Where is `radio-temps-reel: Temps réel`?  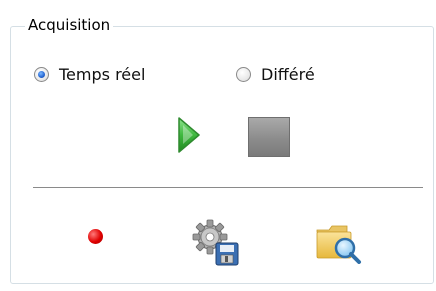 radio-temps-reel: Temps réel is located at coordinates (89, 74).